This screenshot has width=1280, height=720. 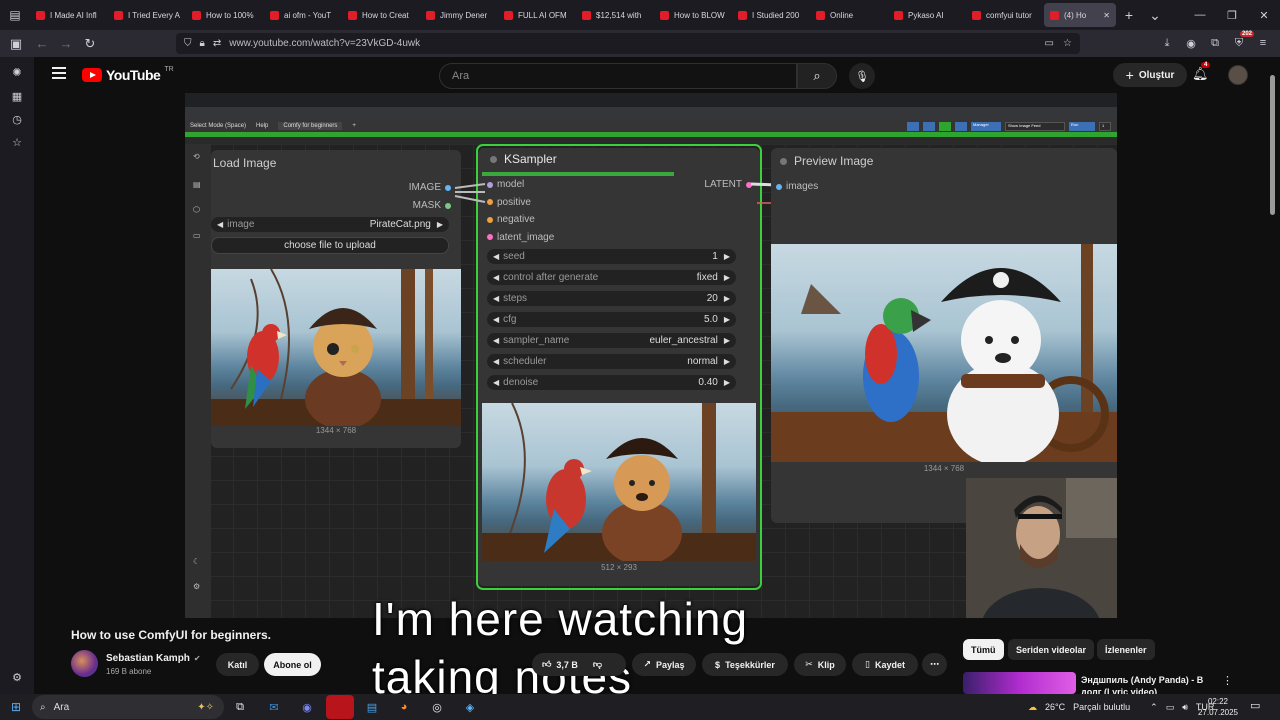 What do you see at coordinates (17, 97) in the screenshot?
I see `synced-tabs-icon: ▦` at bounding box center [17, 97].